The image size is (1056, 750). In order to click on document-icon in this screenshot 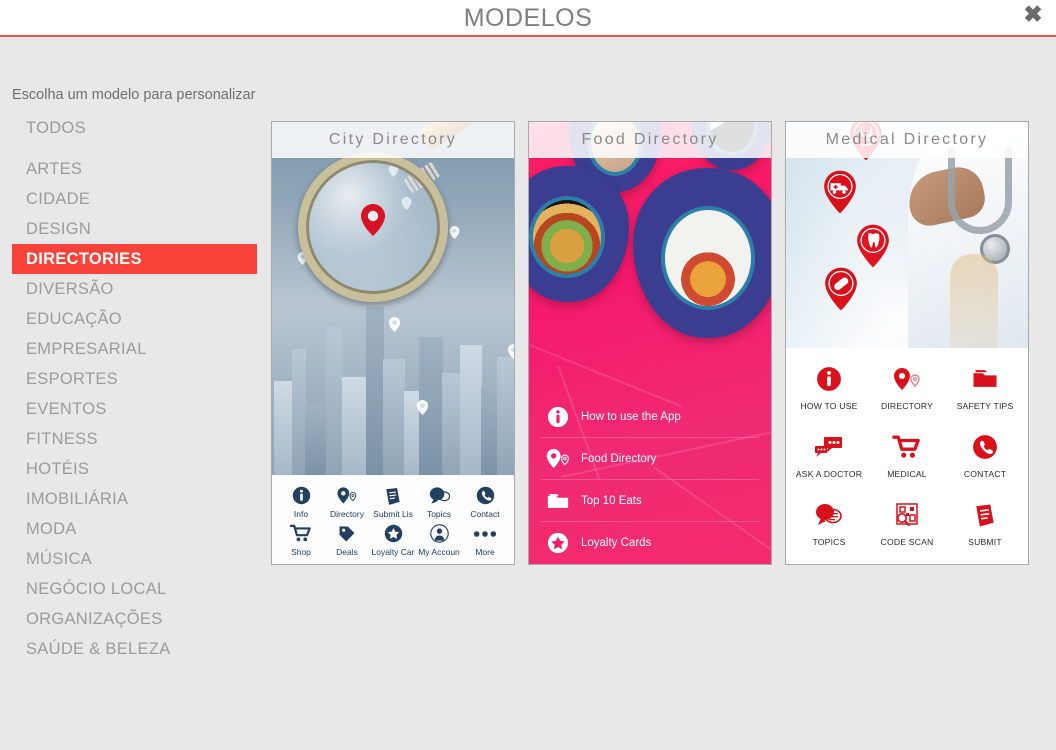, I will do `click(985, 515)`.